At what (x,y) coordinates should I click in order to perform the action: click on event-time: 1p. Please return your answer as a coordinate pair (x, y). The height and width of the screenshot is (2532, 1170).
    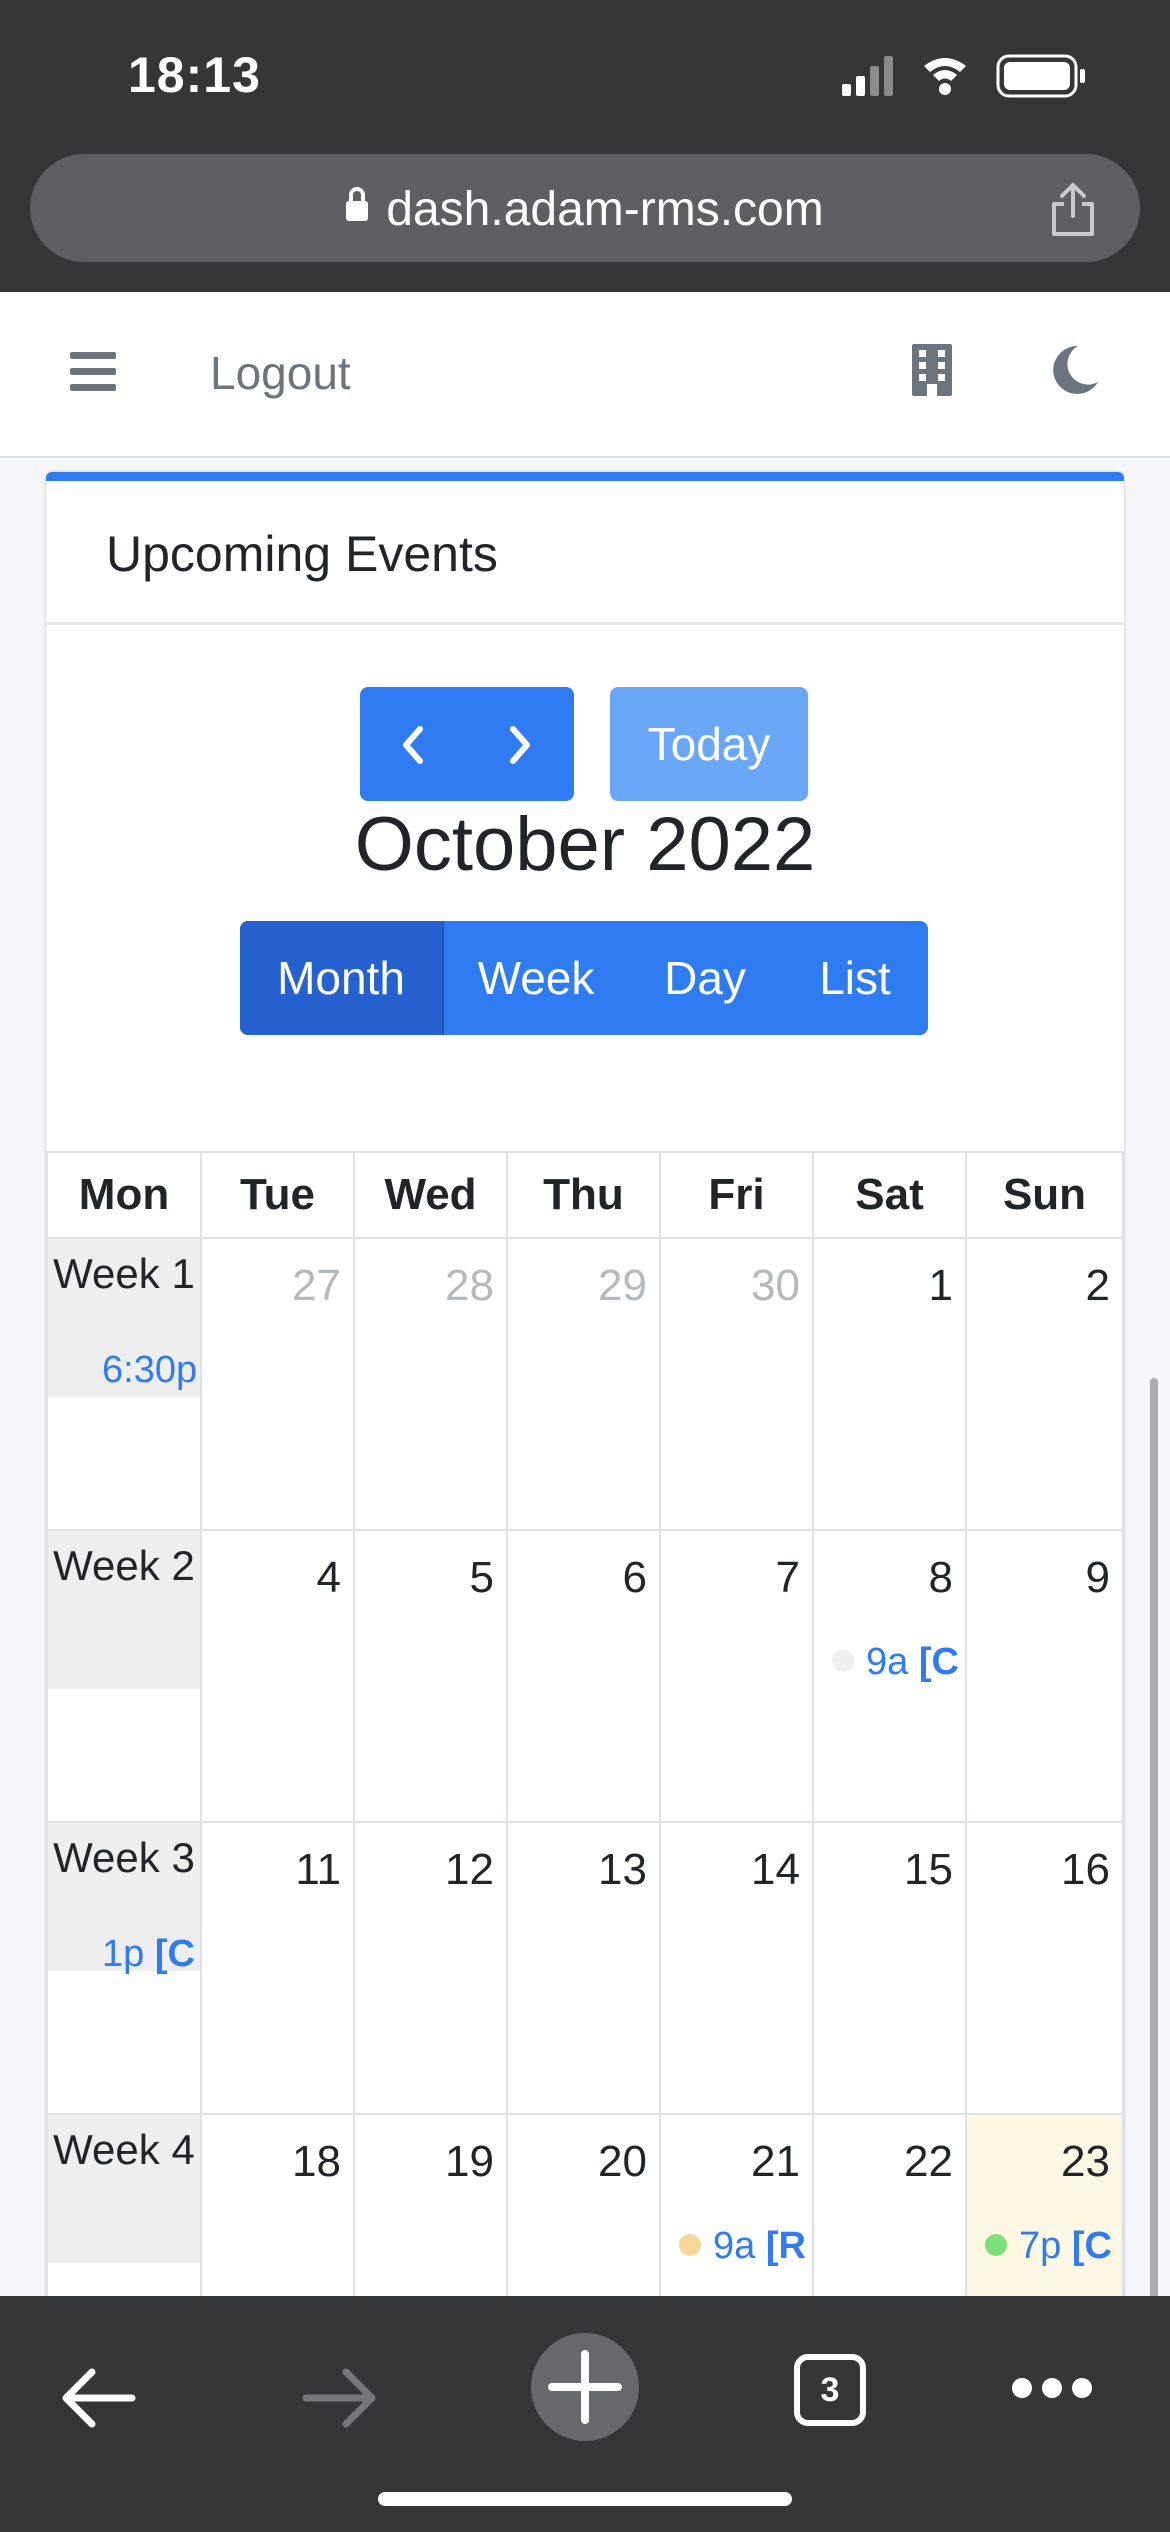
    Looking at the image, I should click on (123, 1954).